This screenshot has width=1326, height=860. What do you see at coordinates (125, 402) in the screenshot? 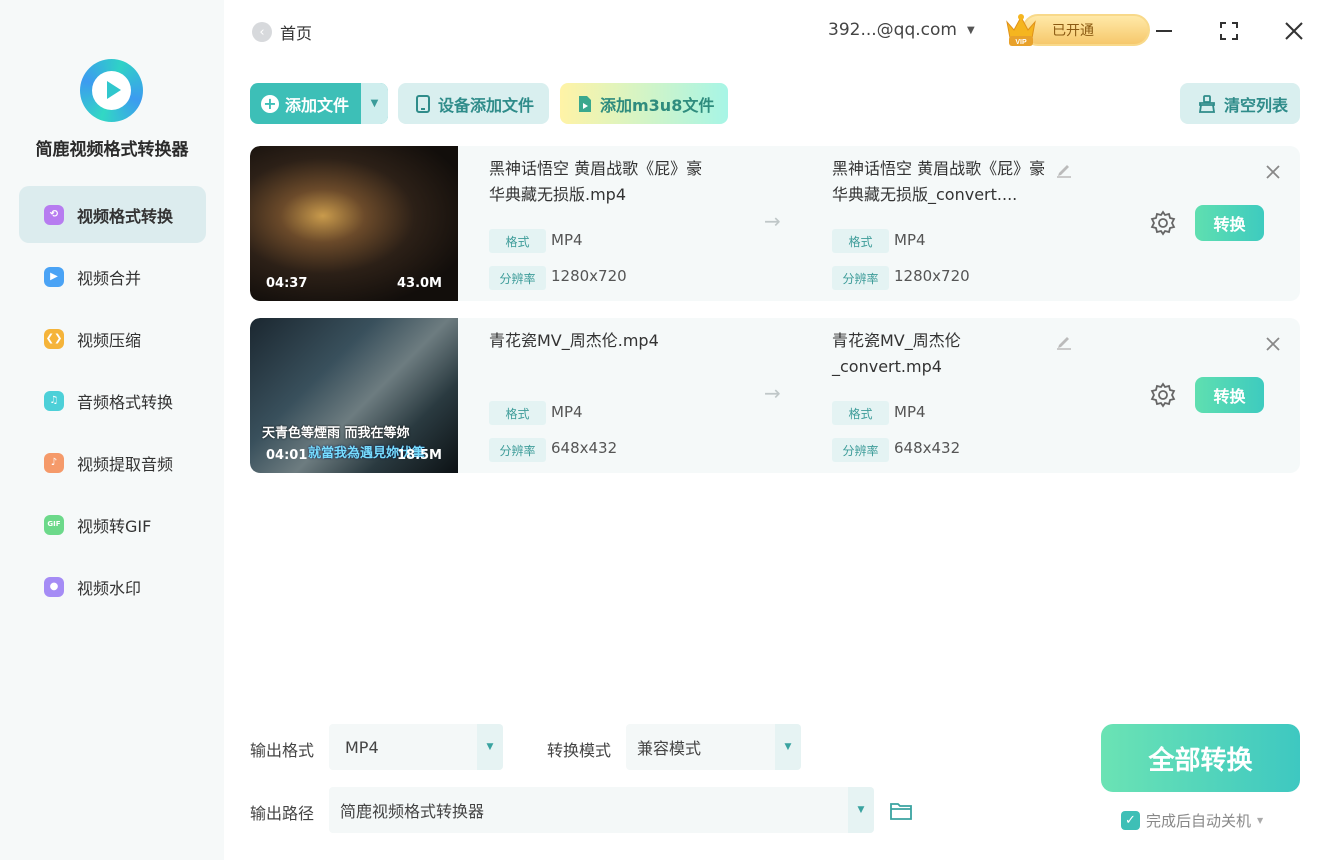
I see `sidebar-item-label: 音频格式转换` at bounding box center [125, 402].